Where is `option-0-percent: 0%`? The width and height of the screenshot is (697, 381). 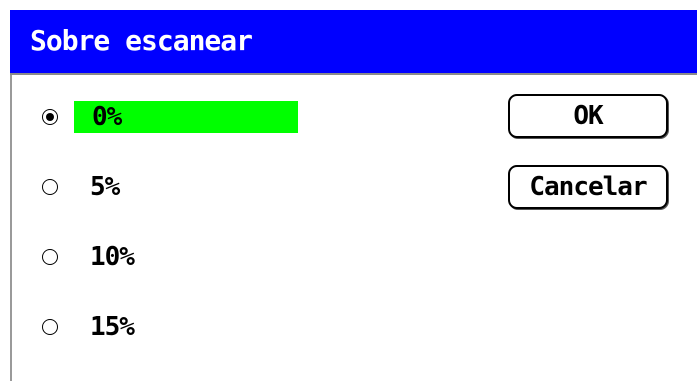 option-0-percent: 0% is located at coordinates (186, 119).